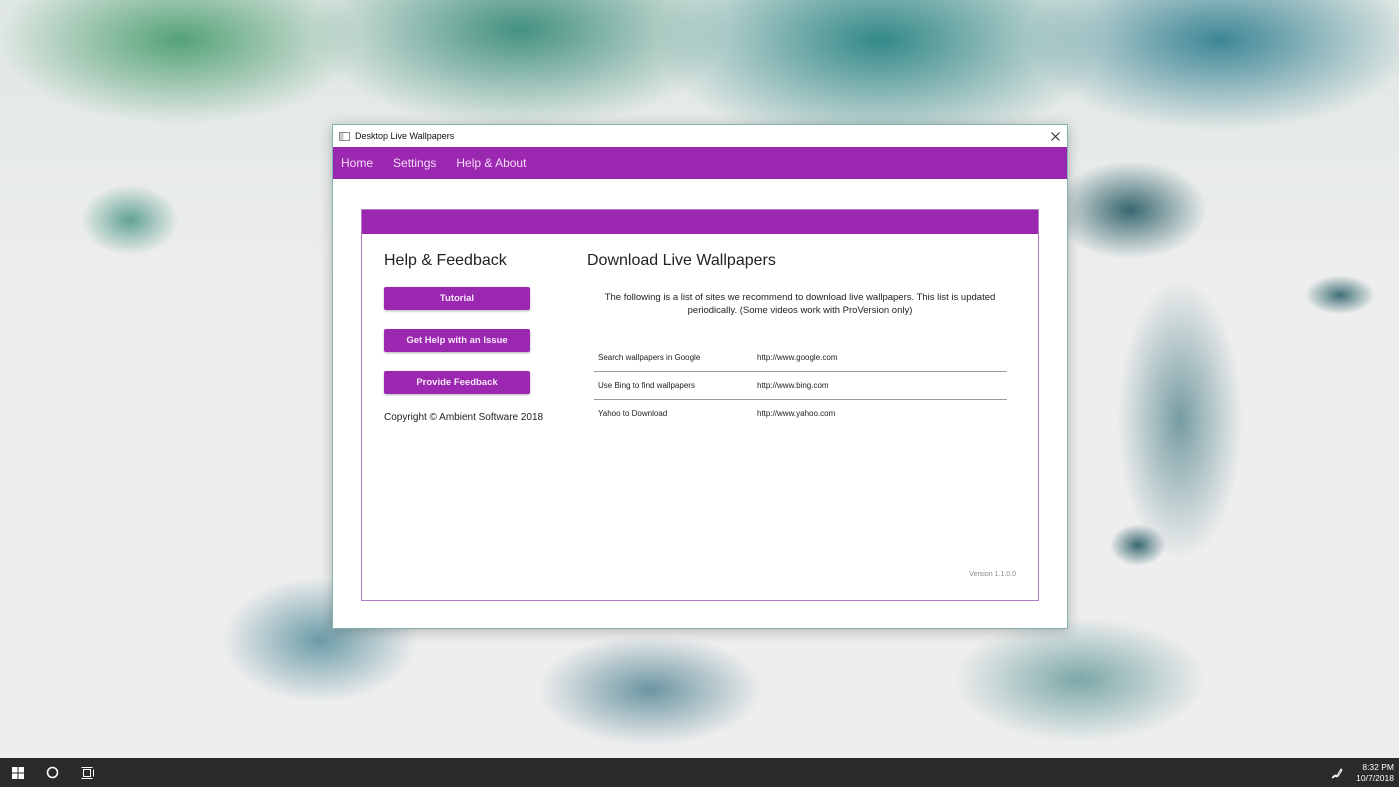  I want to click on site-label: Yahoo to Download, so click(633, 413).